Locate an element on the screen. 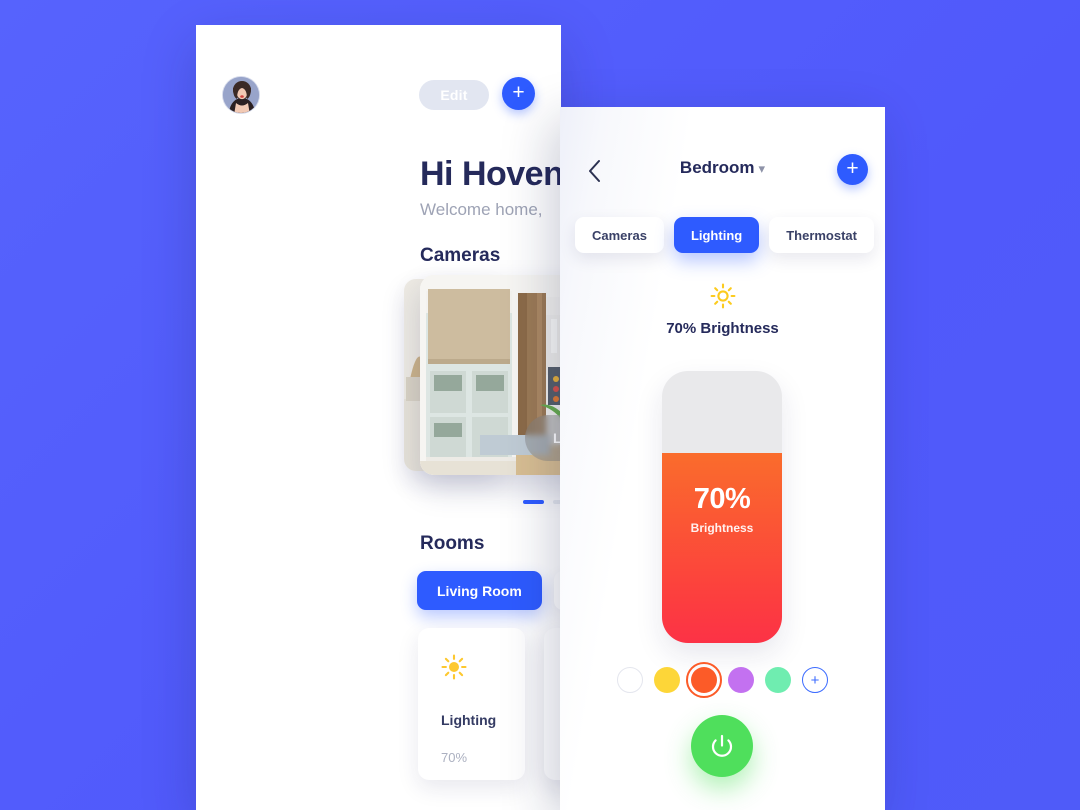  add-light-button: + is located at coordinates (852, 169).